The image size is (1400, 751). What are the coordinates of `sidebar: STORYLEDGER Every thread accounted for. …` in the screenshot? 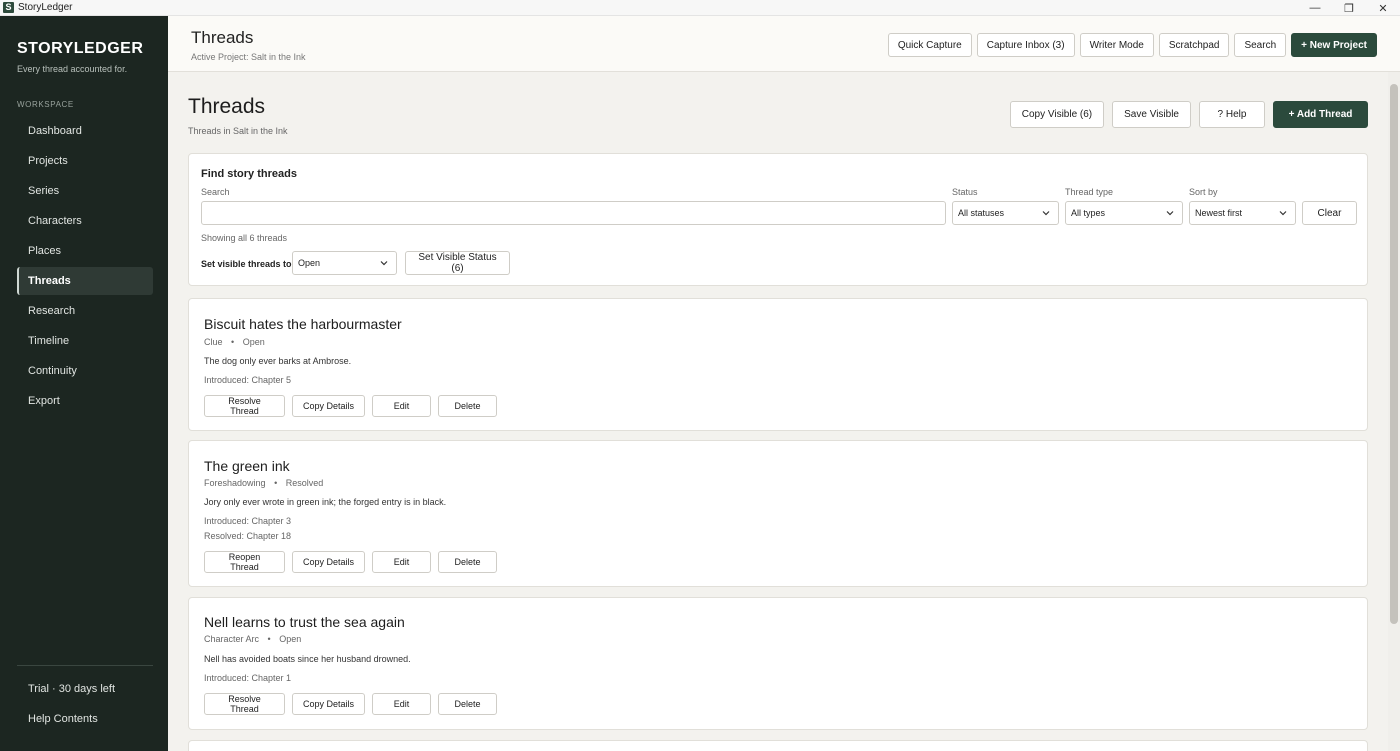 It's located at (84, 383).